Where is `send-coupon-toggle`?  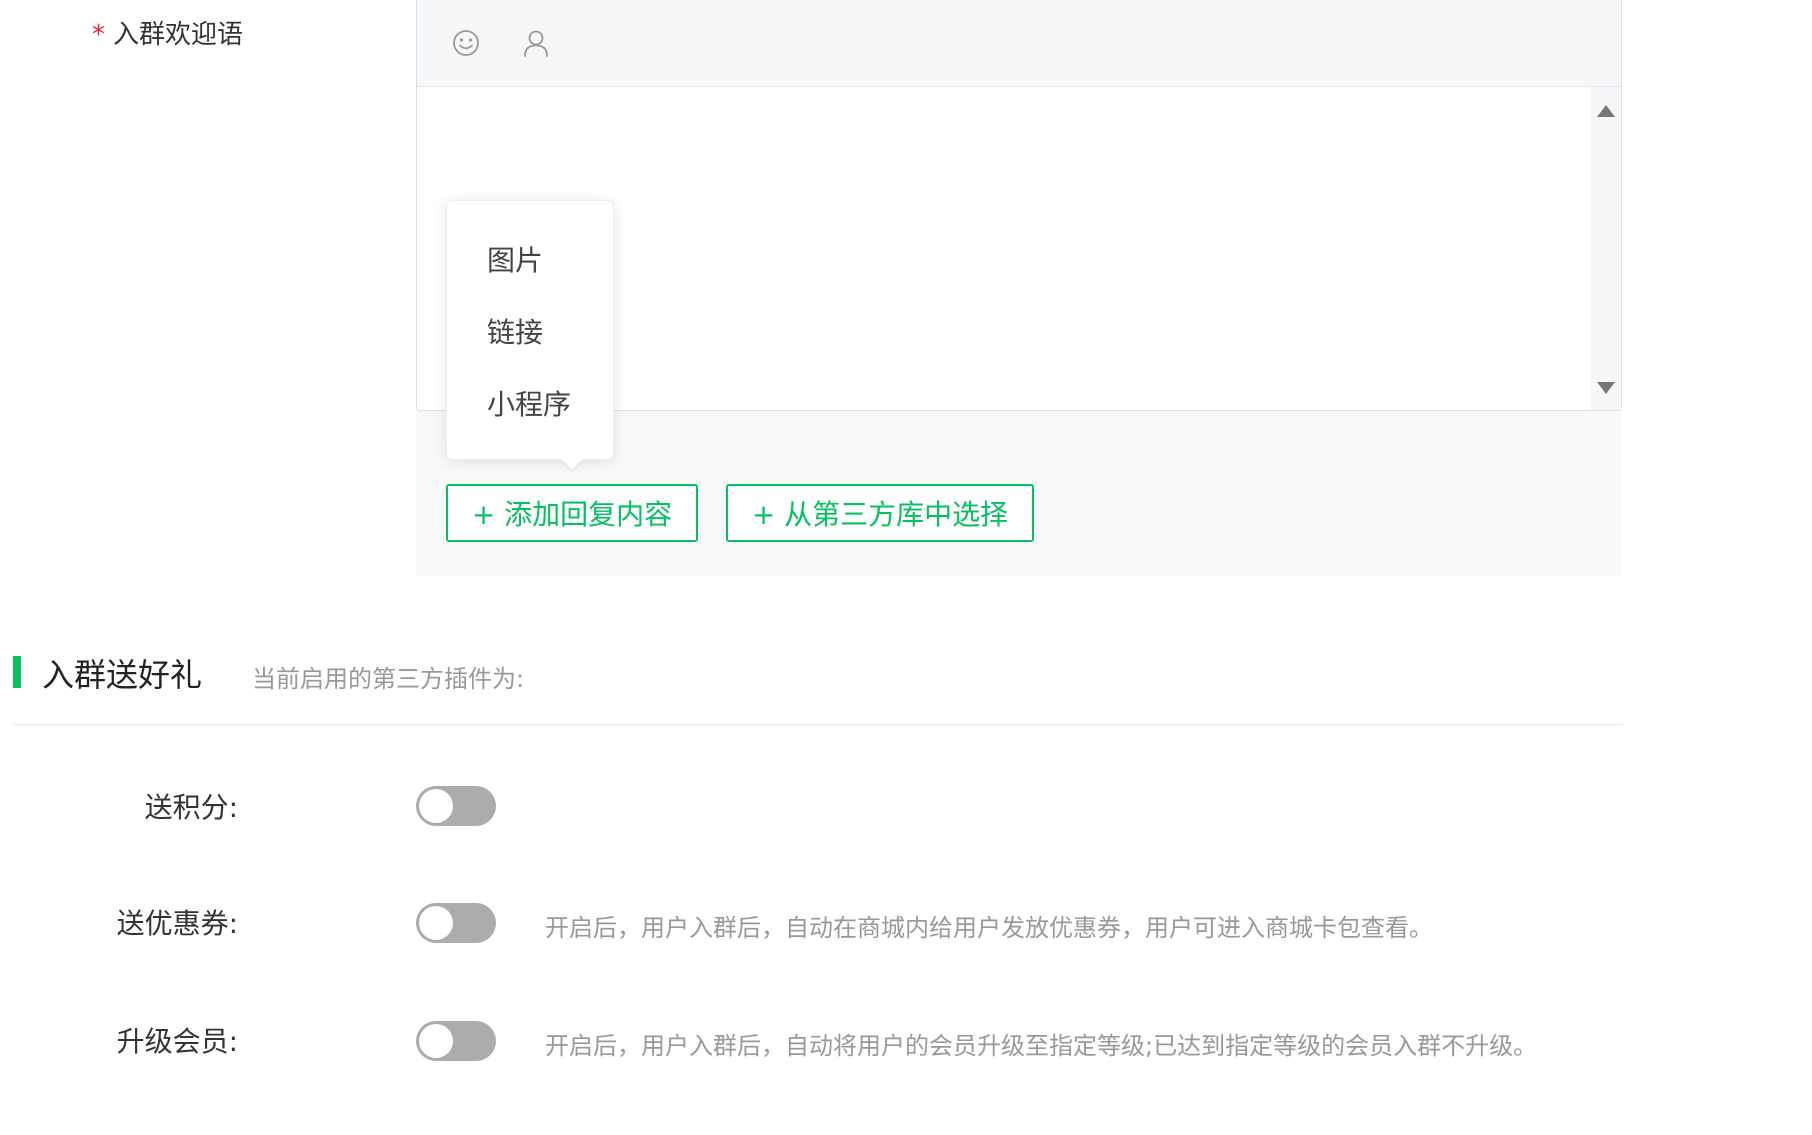
send-coupon-toggle is located at coordinates (456, 923).